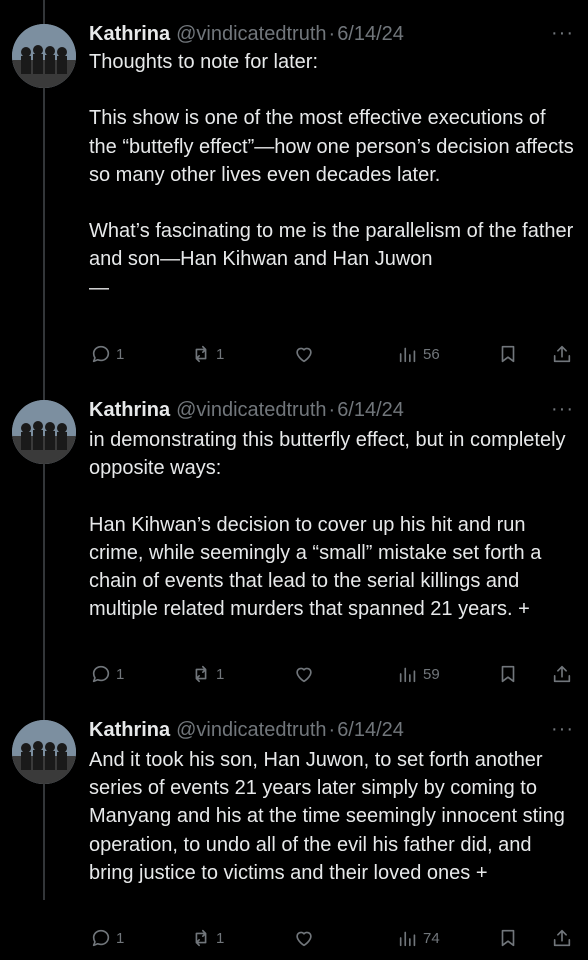 The image size is (588, 960). I want to click on tweet-actions: 1 1 74, so click(294, 938).